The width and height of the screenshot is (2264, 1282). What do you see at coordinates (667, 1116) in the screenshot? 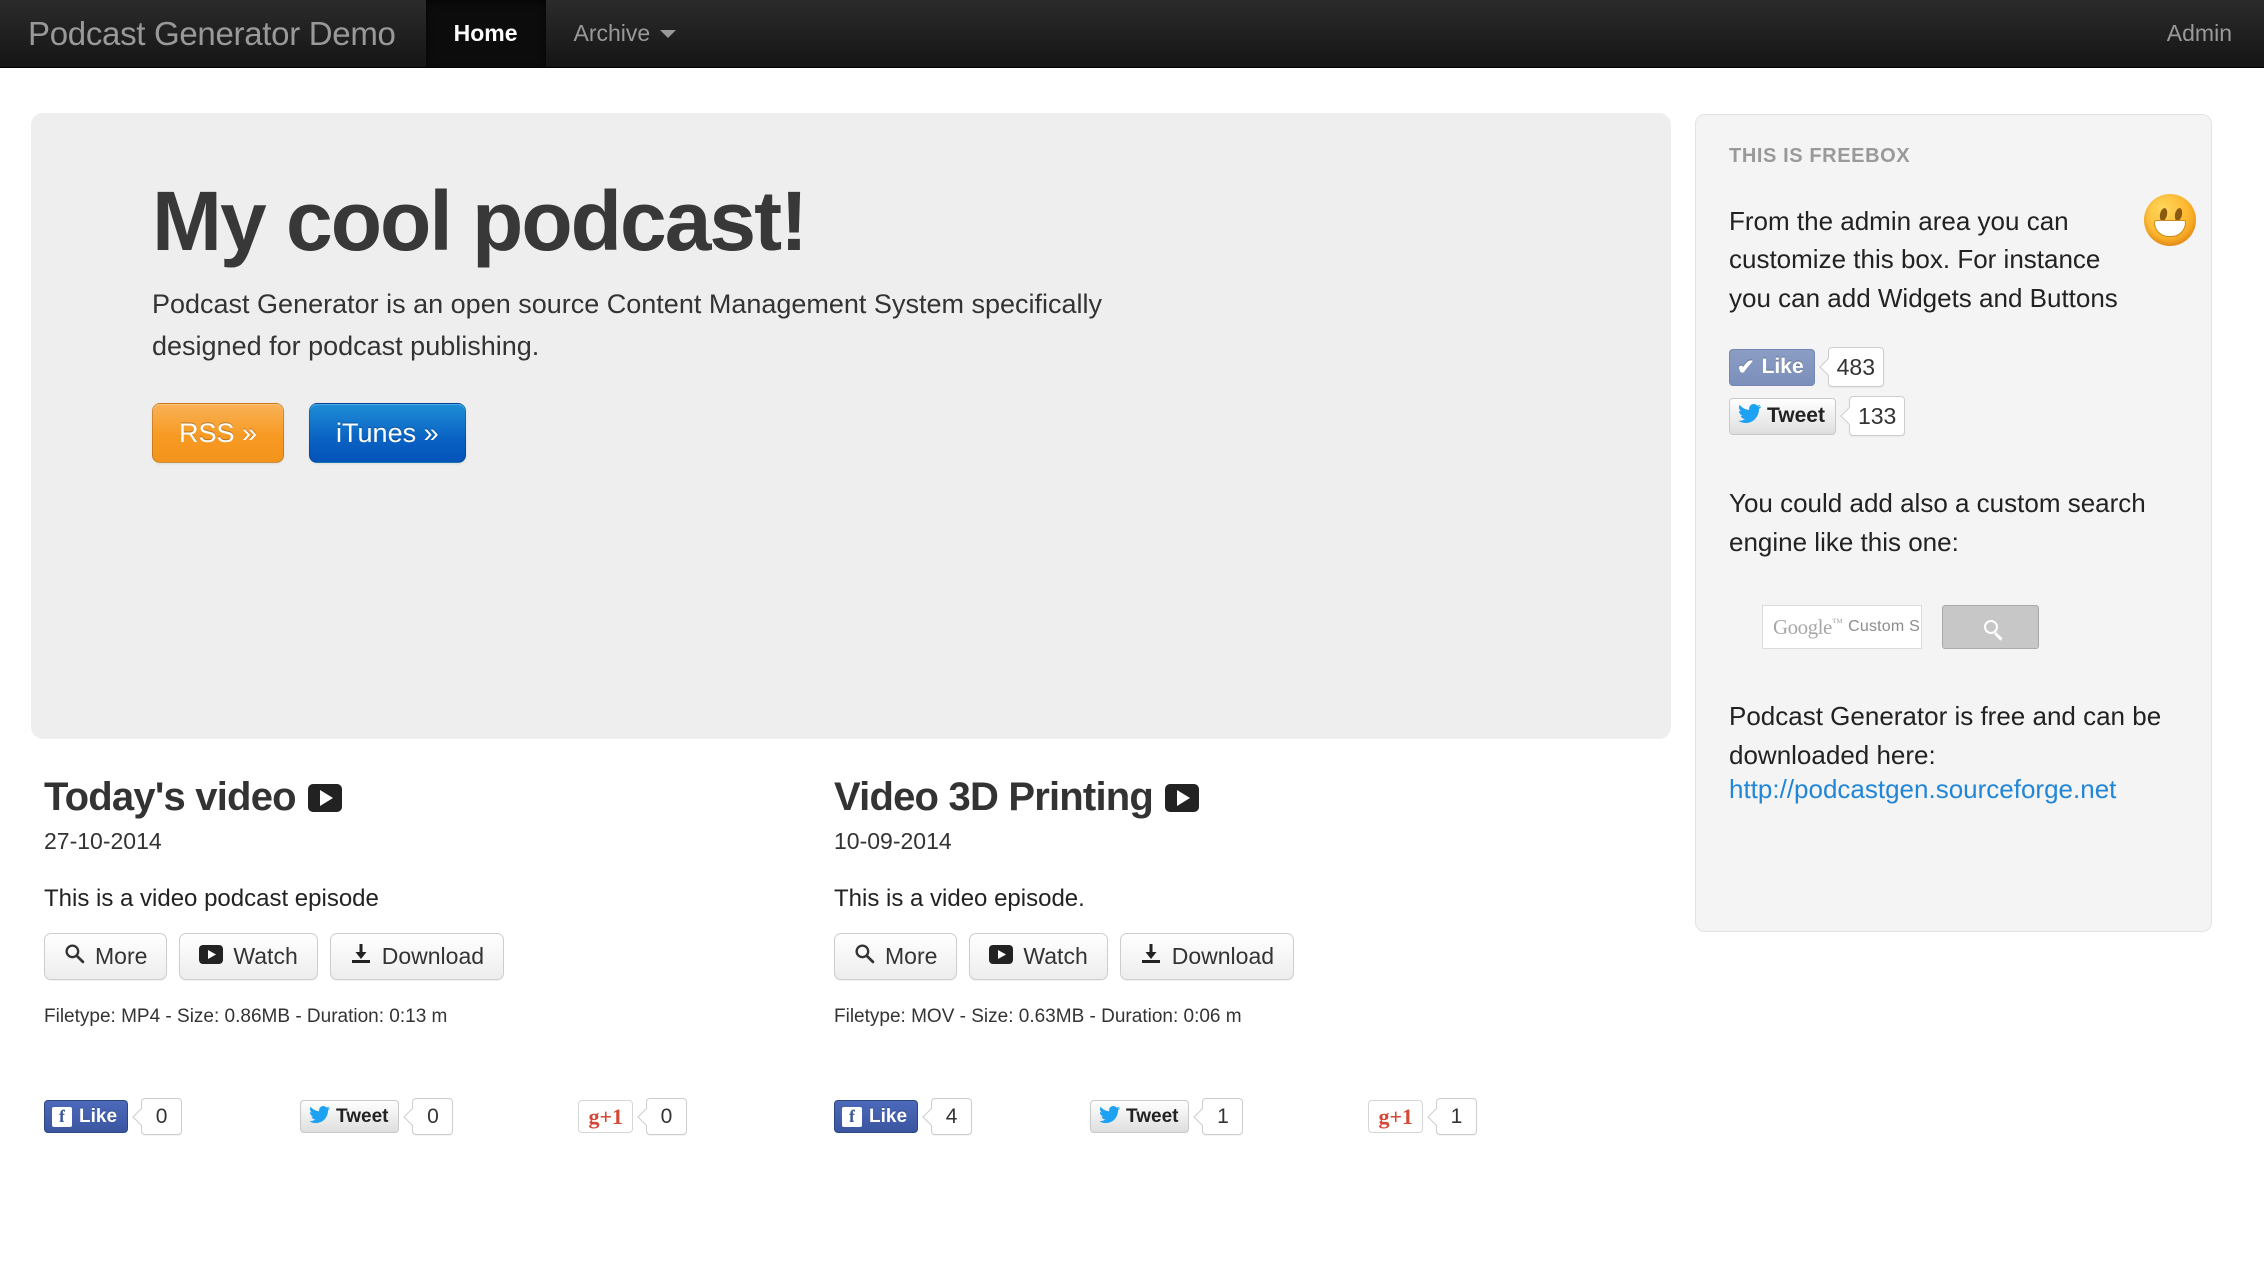
I see `gplus-count: 0` at bounding box center [667, 1116].